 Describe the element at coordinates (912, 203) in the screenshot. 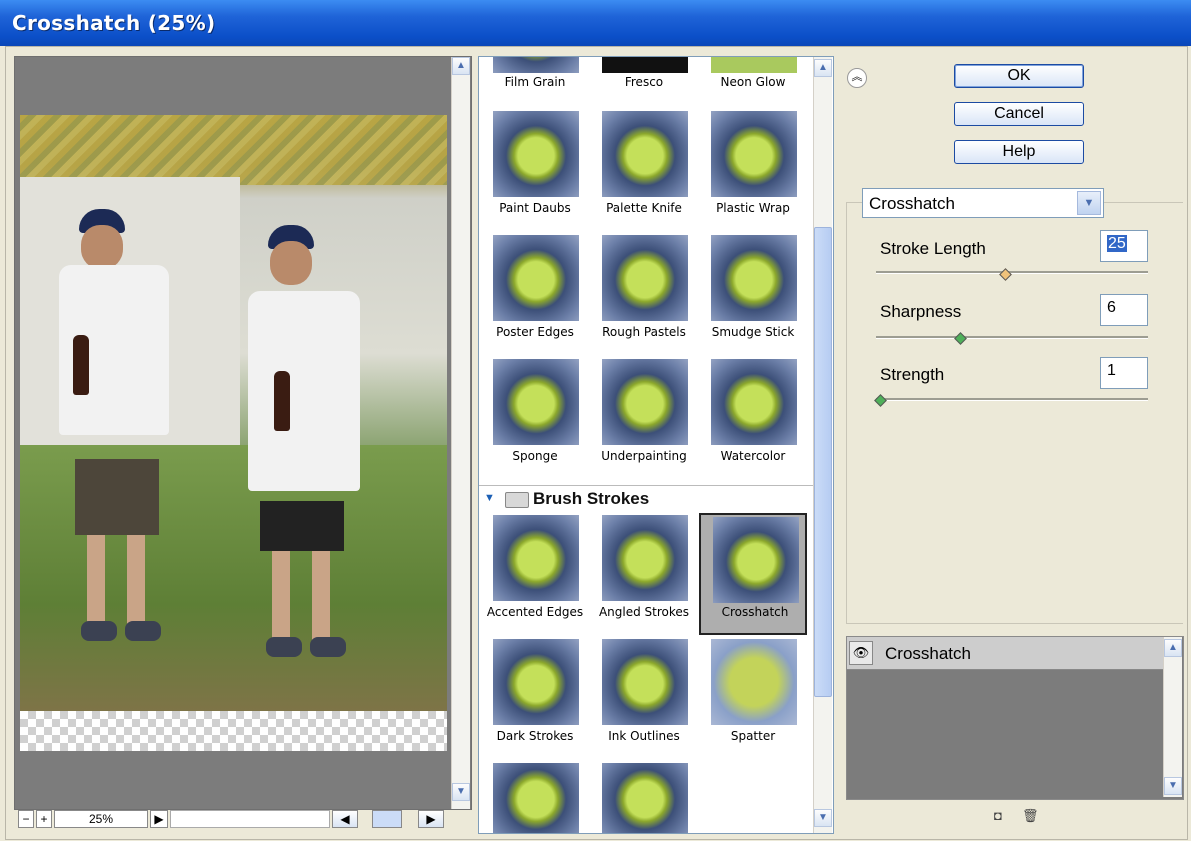

I see `filter-select-value: Crosshatch` at that location.